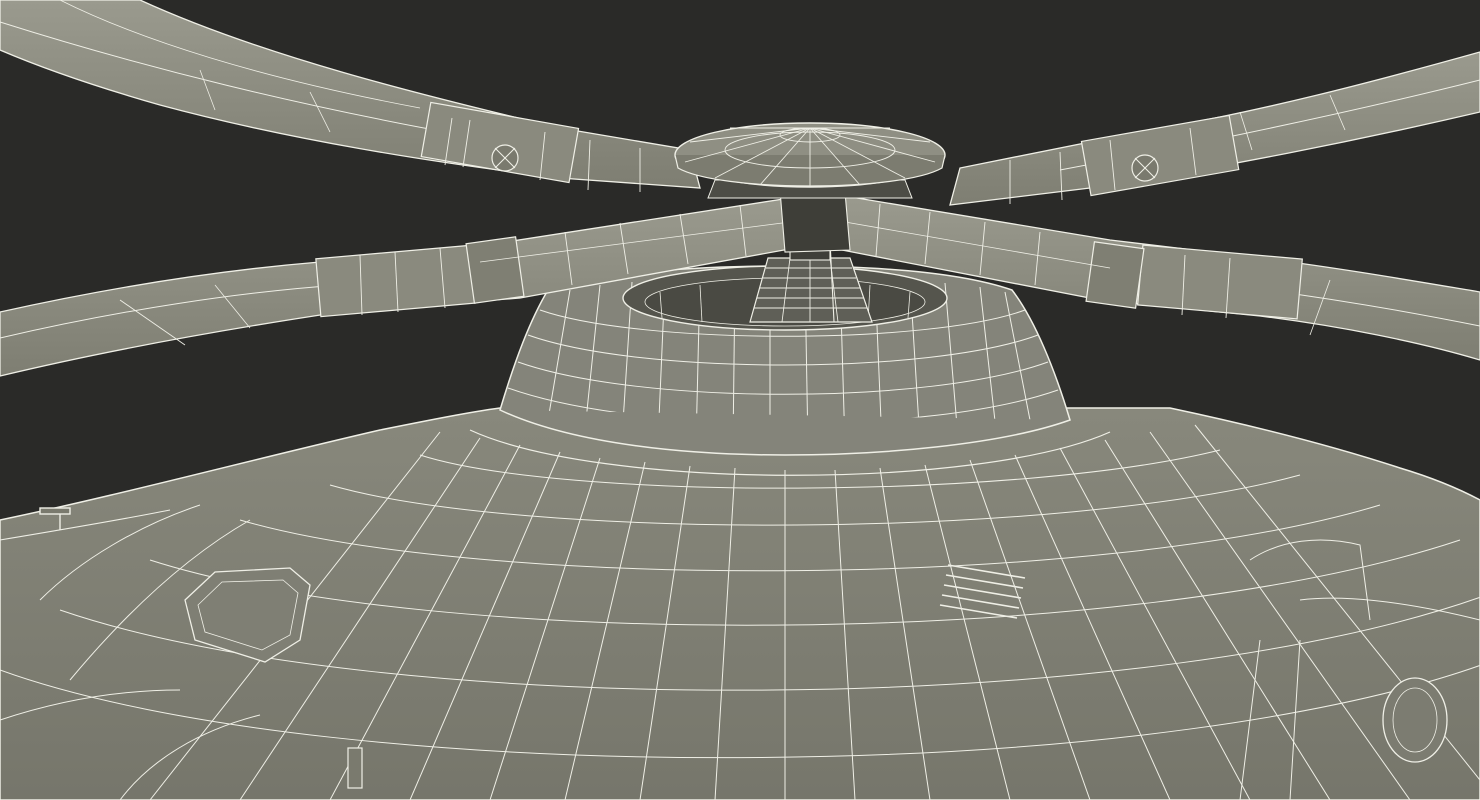  Describe the element at coordinates (815, 221) in the screenshot. I see `rotor-hub-center` at that location.